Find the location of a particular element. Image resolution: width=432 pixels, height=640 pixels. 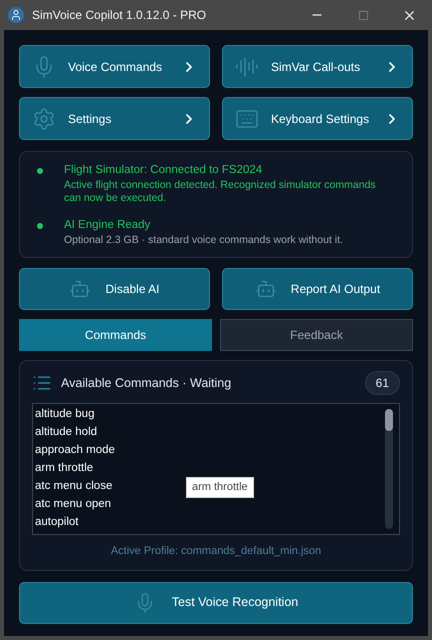

tab: Commands is located at coordinates (115, 335).